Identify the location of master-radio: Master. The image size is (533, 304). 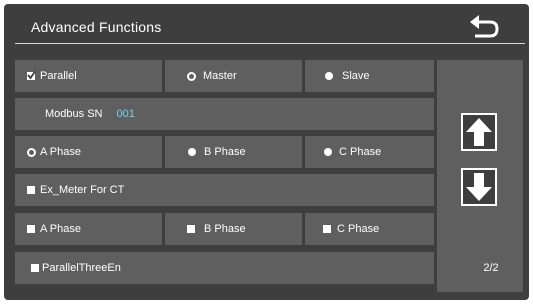
(233, 76).